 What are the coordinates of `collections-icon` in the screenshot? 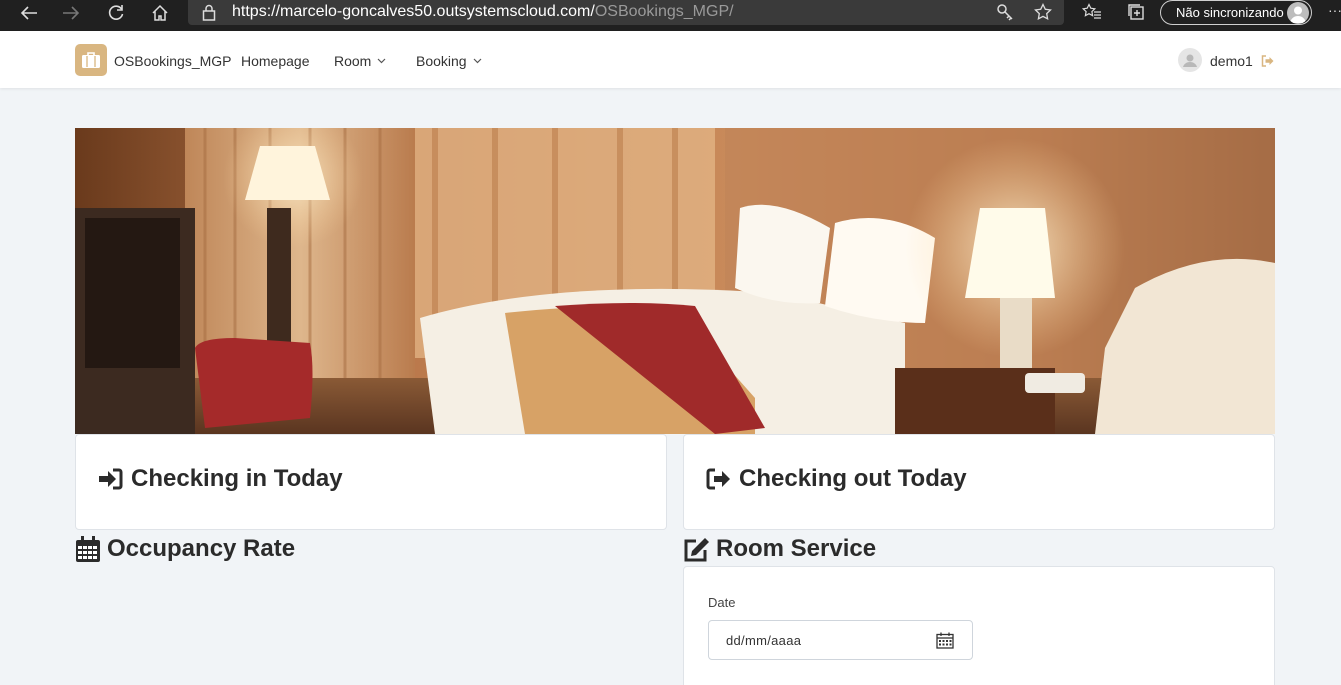 It's located at (1136, 14).